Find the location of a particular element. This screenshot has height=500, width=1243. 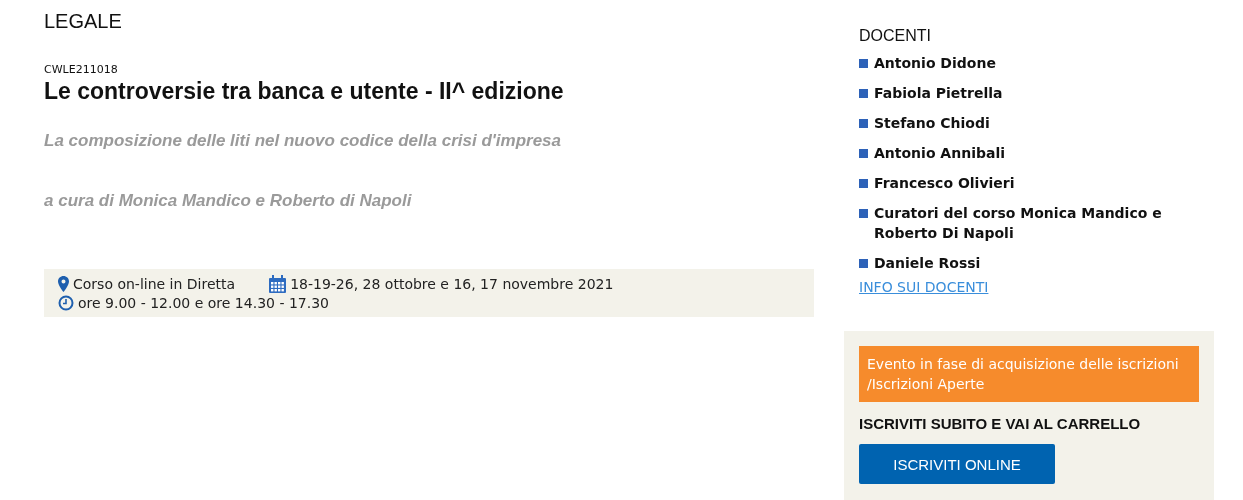

teacher-name: Fabiola Pietrella is located at coordinates (938, 93).